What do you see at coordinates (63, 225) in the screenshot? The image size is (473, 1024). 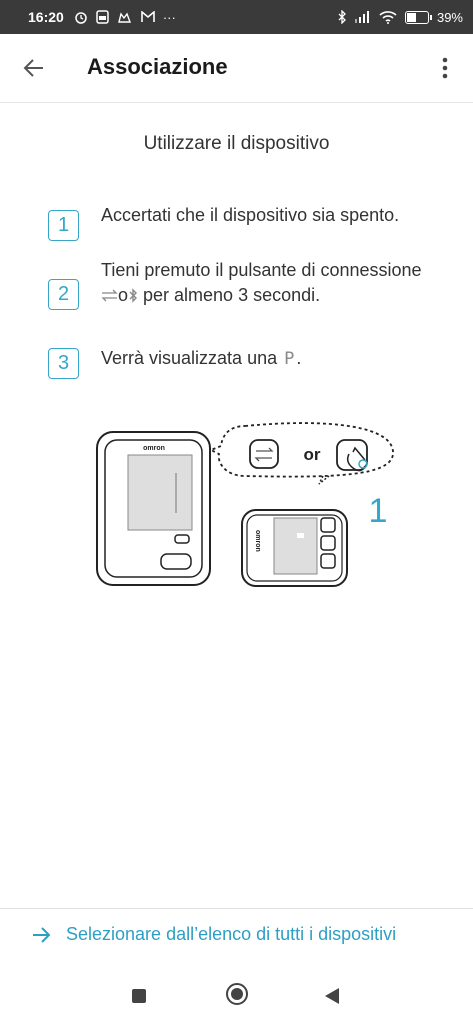 I see `step-number: 1` at bounding box center [63, 225].